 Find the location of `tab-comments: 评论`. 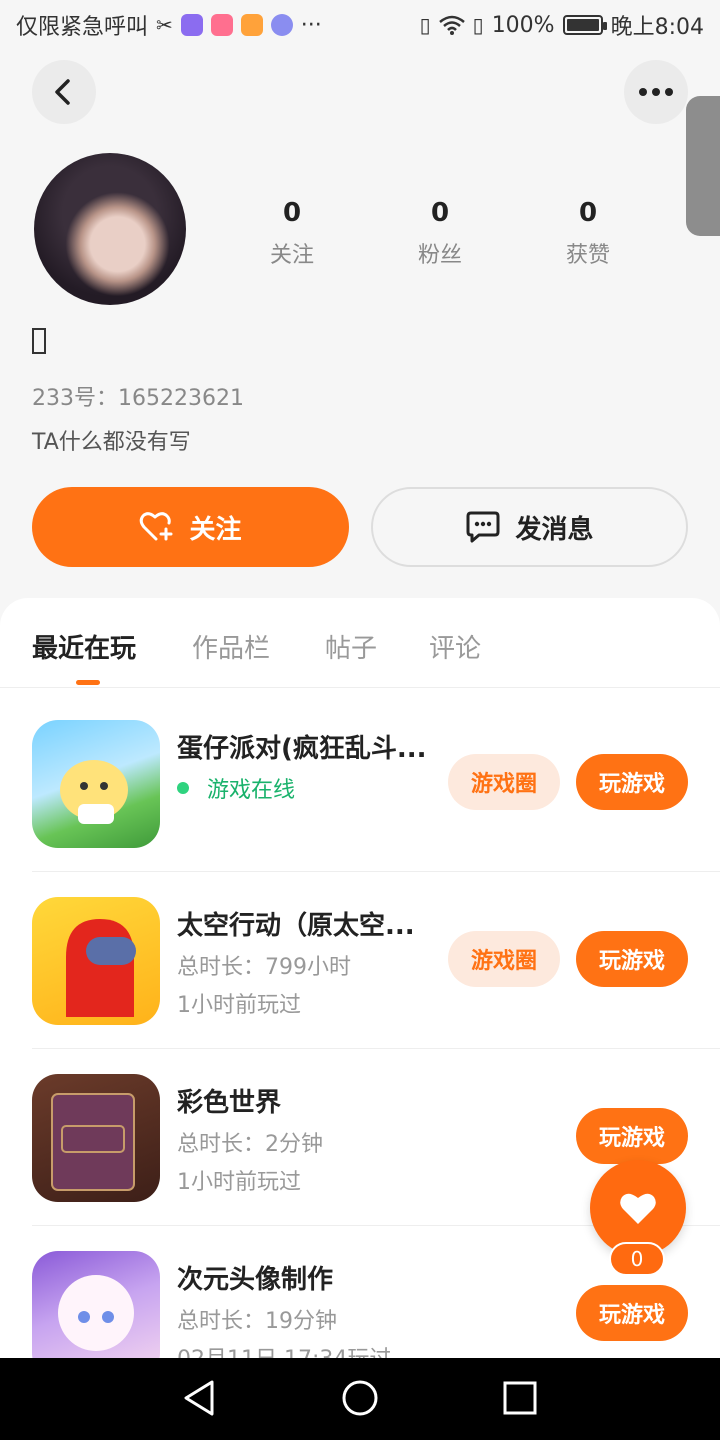

tab-comments: 评论 is located at coordinates (455, 646).